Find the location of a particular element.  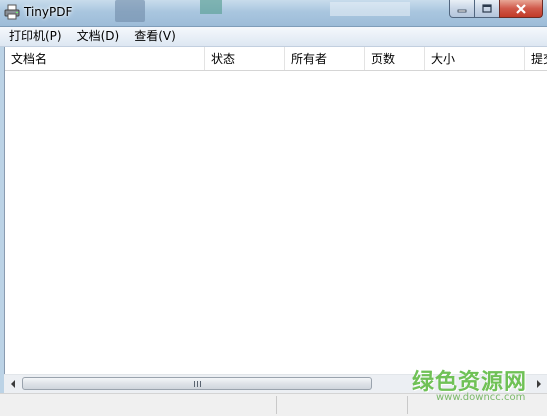

list-header: 文档名 状态 所有者 页数 大小 提交 is located at coordinates (276, 59).